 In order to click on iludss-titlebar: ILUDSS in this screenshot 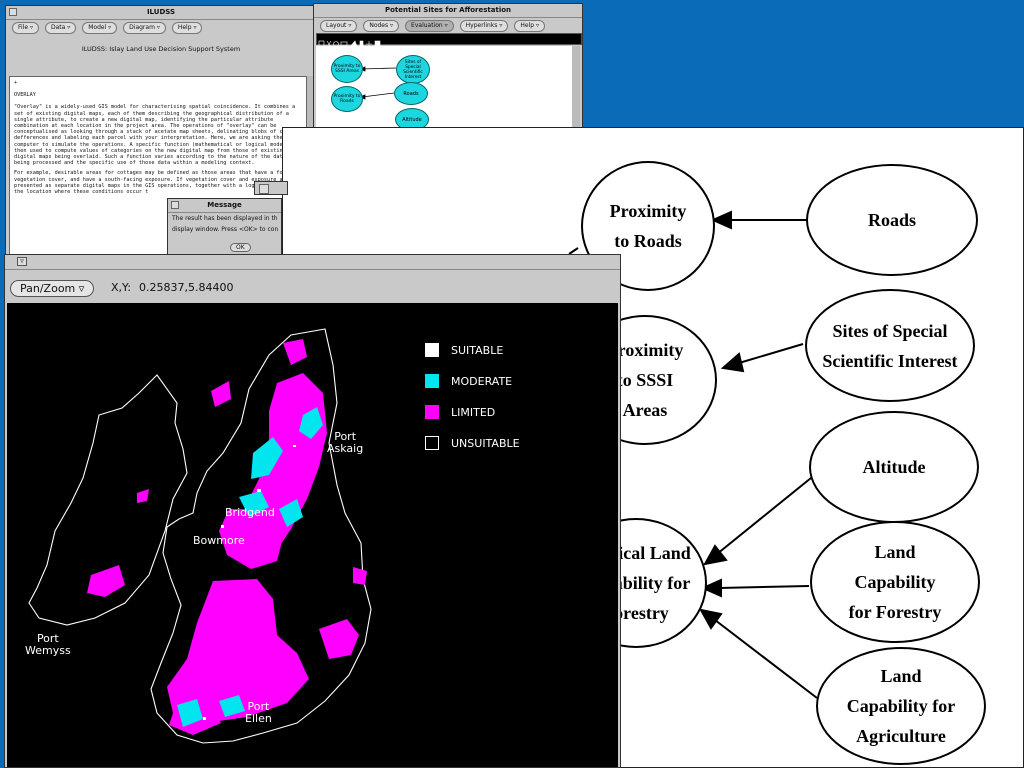, I will do `click(161, 13)`.